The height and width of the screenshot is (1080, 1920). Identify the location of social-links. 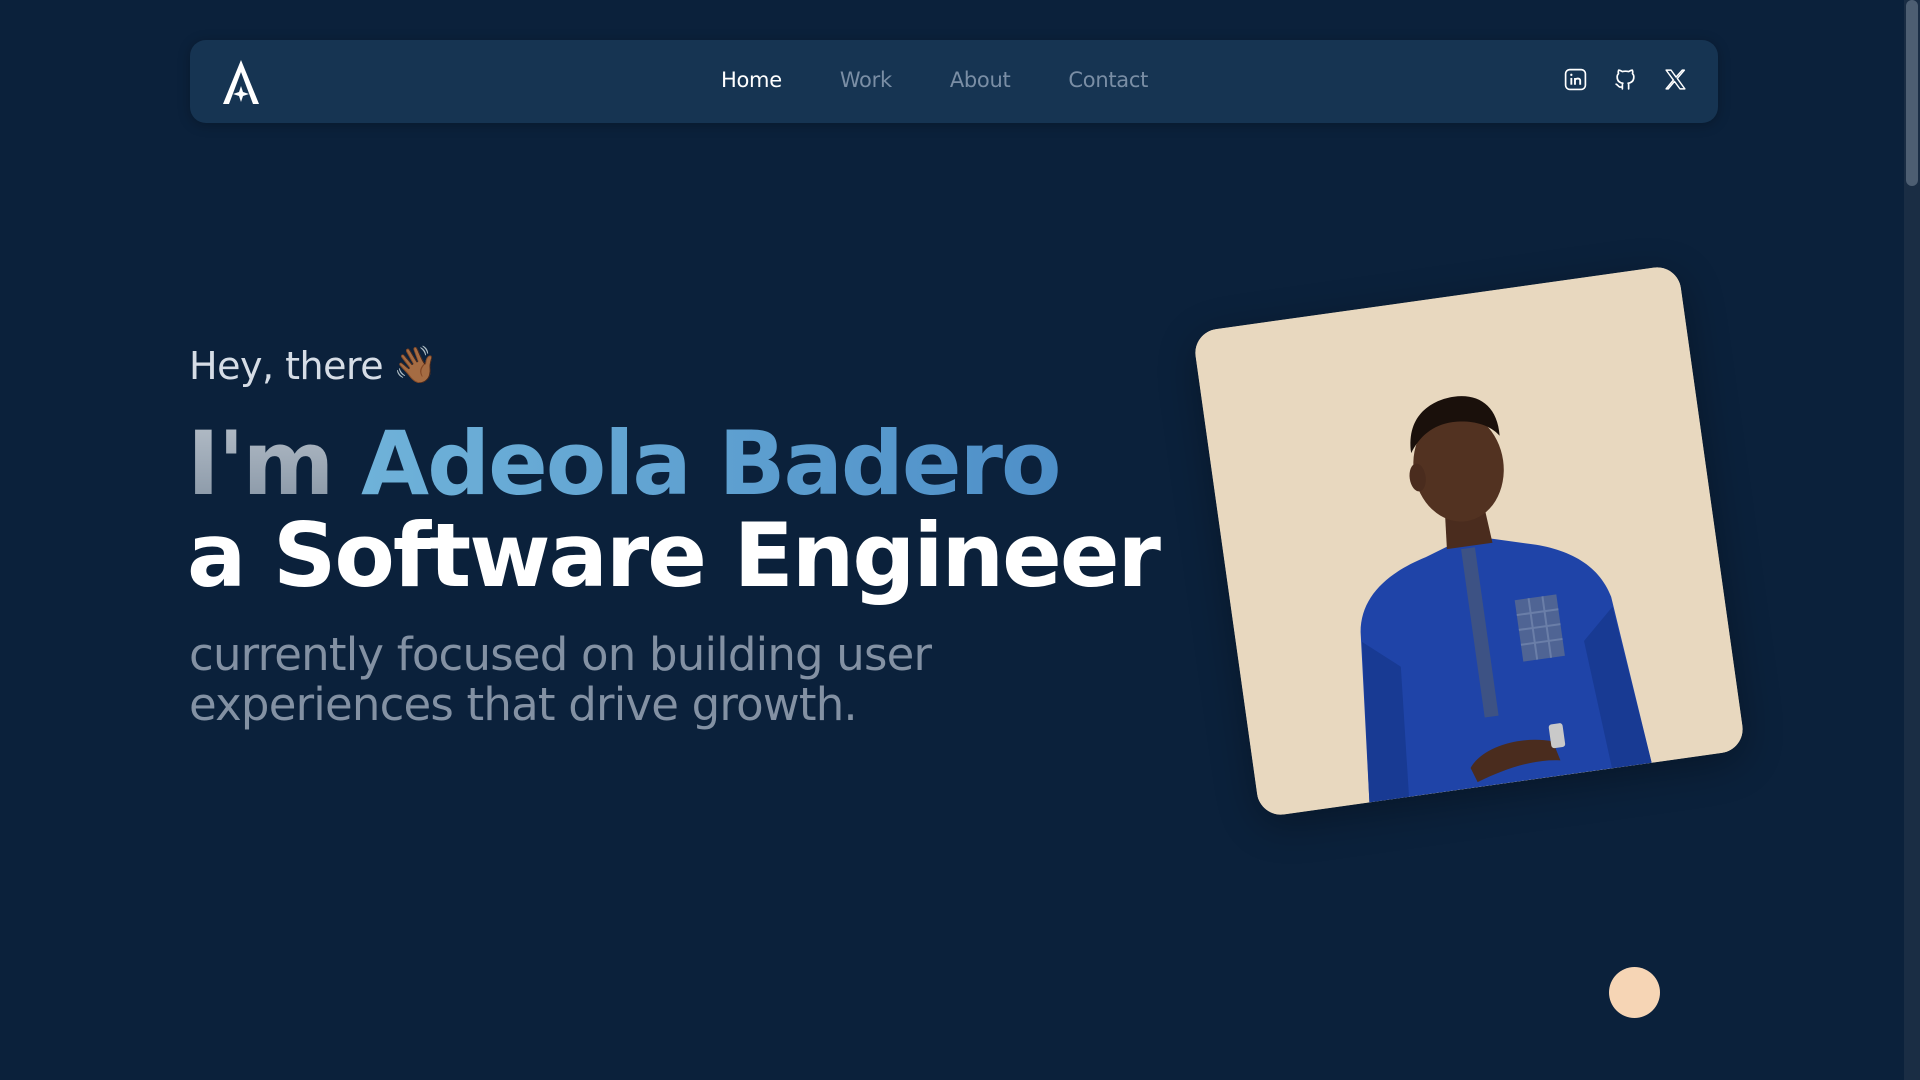
(1625, 79).